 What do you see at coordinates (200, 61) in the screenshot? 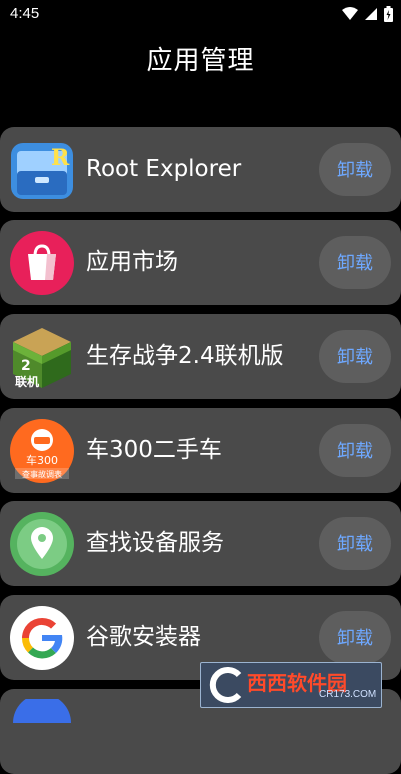
I see `page-title: 应用管理` at bounding box center [200, 61].